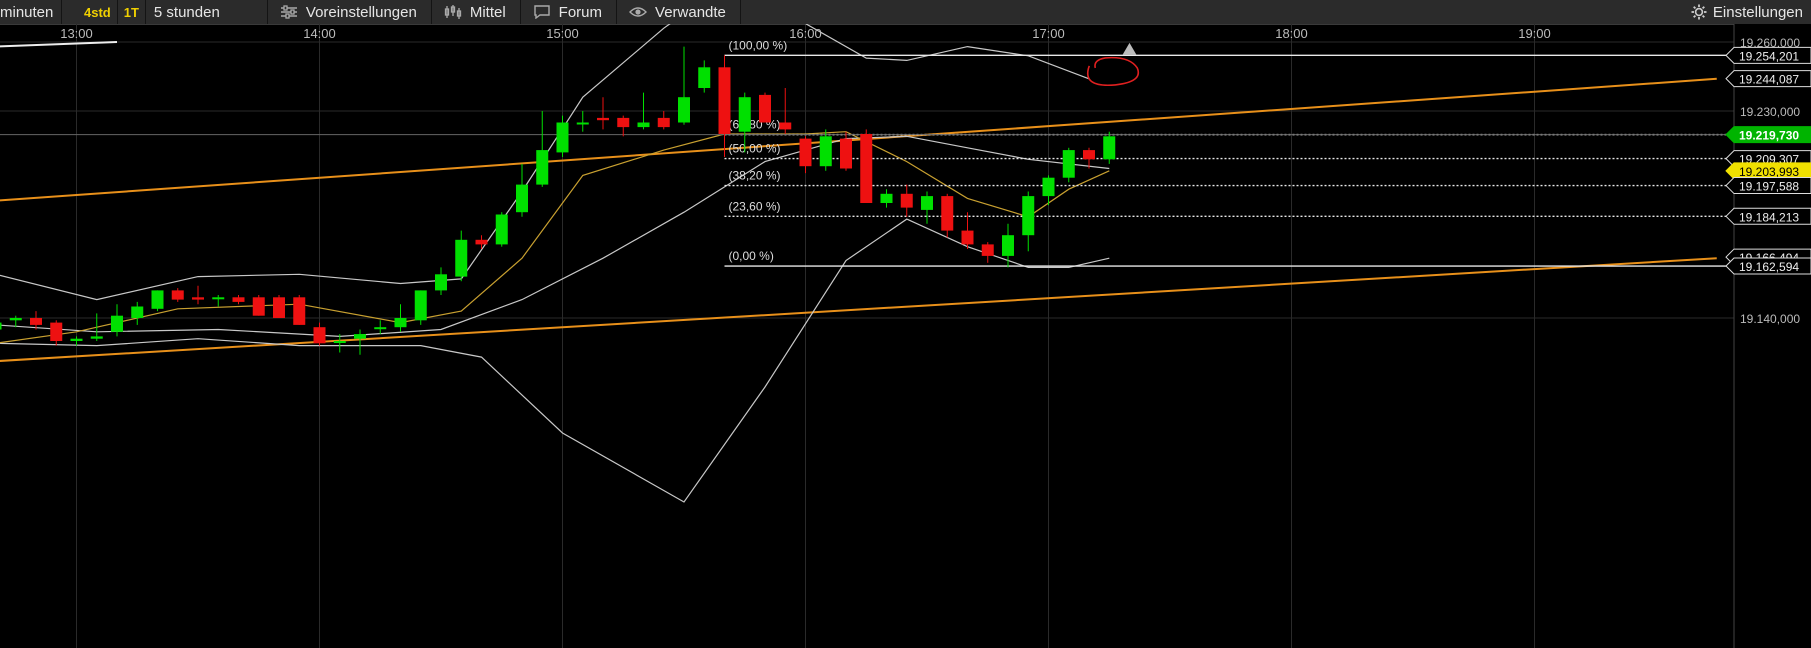  I want to click on interval-dropdown: 5 stunden, so click(207, 12).